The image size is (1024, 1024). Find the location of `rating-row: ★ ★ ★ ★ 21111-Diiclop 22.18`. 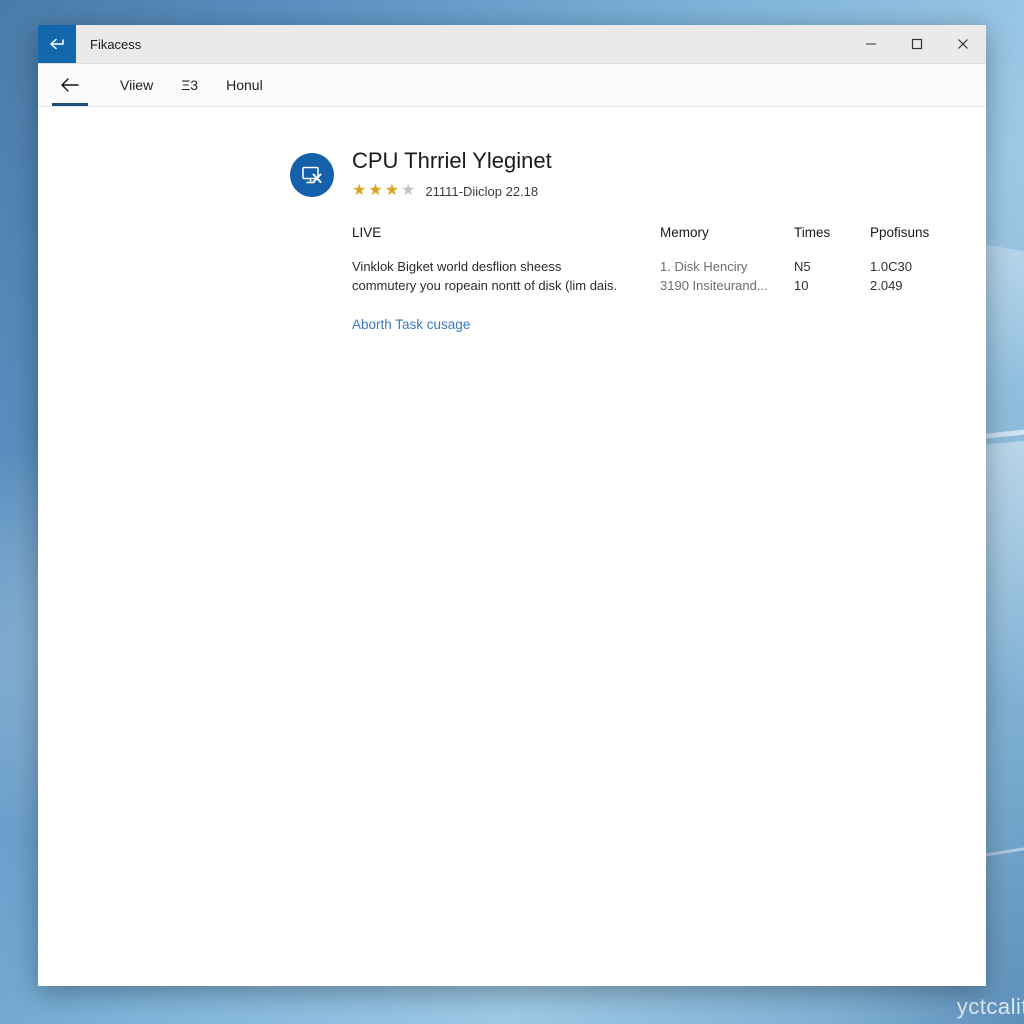

rating-row: ★ ★ ★ ★ 21111-Diiclop 22.18 is located at coordinates (452, 191).